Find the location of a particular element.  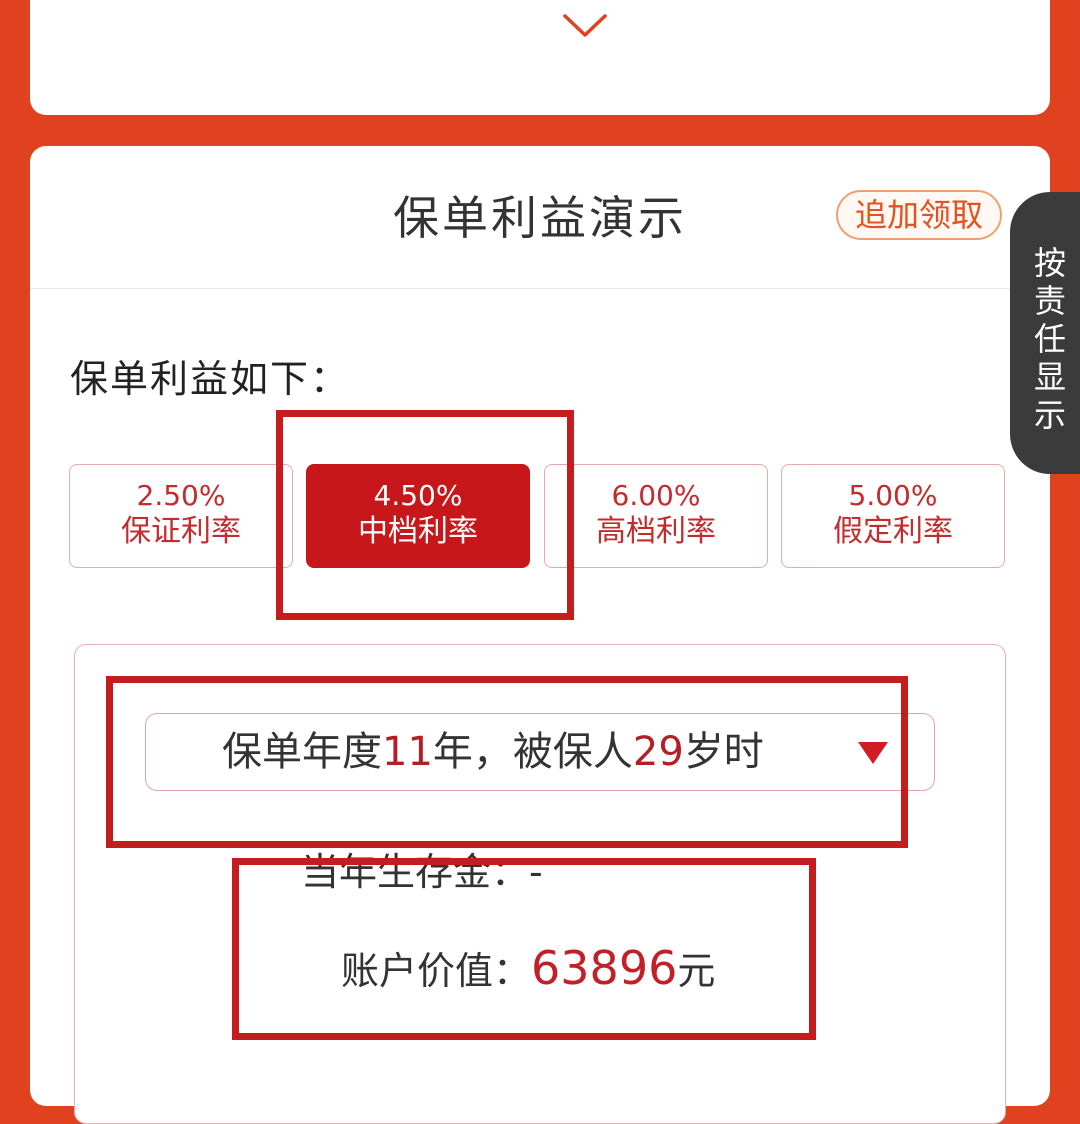

survival-benefit-row: 当年生存金：- is located at coordinates (422, 872).